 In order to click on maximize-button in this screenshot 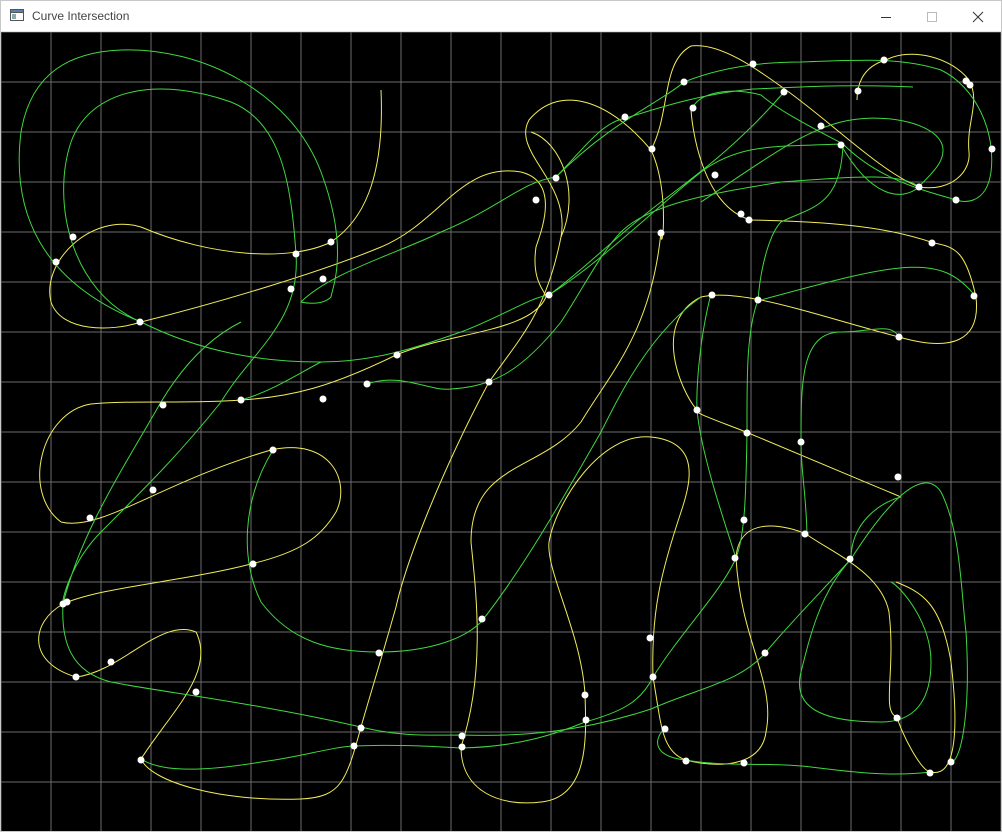, I will do `click(932, 16)`.